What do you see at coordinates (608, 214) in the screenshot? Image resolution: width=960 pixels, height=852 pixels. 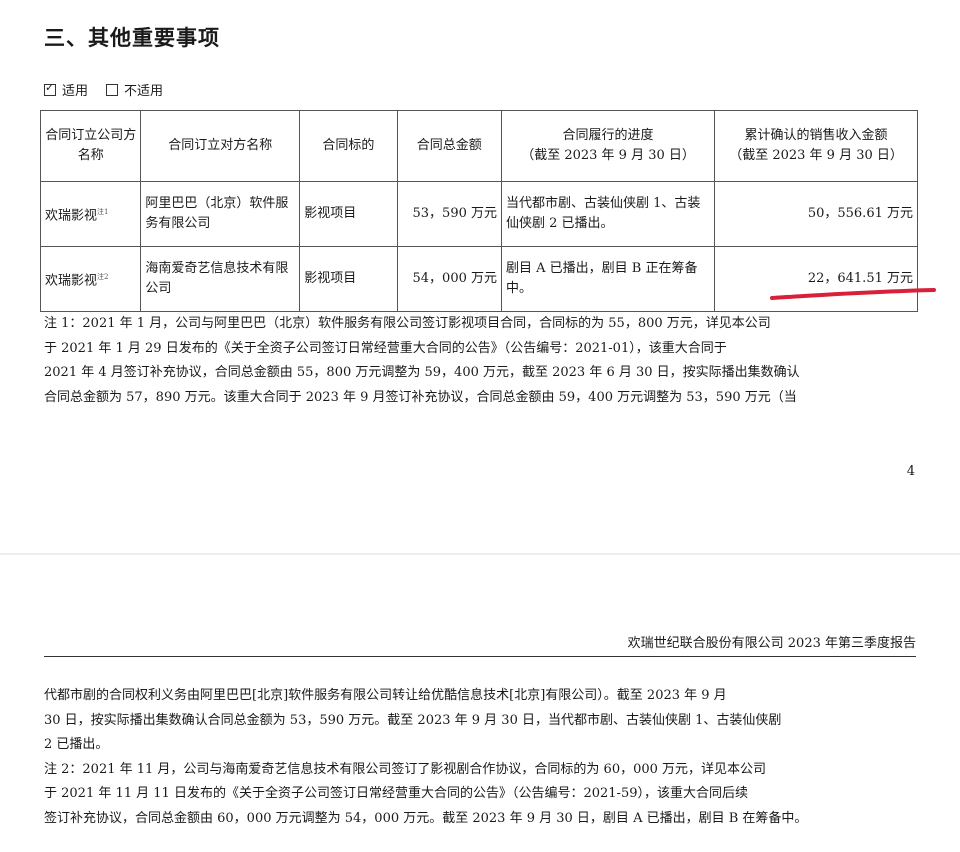 I see `cell-progress: 当代都市剧、古装仙侠剧 1、古装仙侠剧 2 已播出。` at bounding box center [608, 214].